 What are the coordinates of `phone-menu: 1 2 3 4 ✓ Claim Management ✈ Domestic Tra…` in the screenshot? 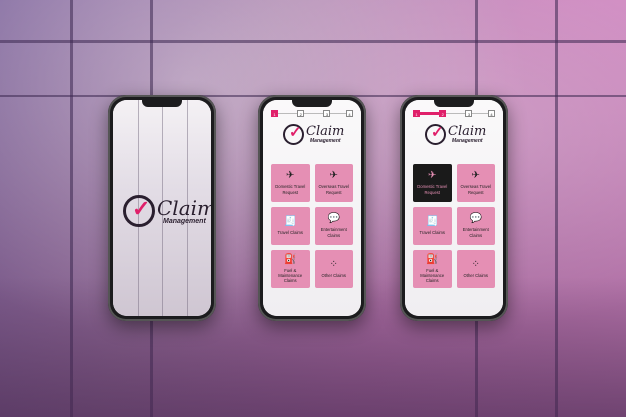 It's located at (312, 208).